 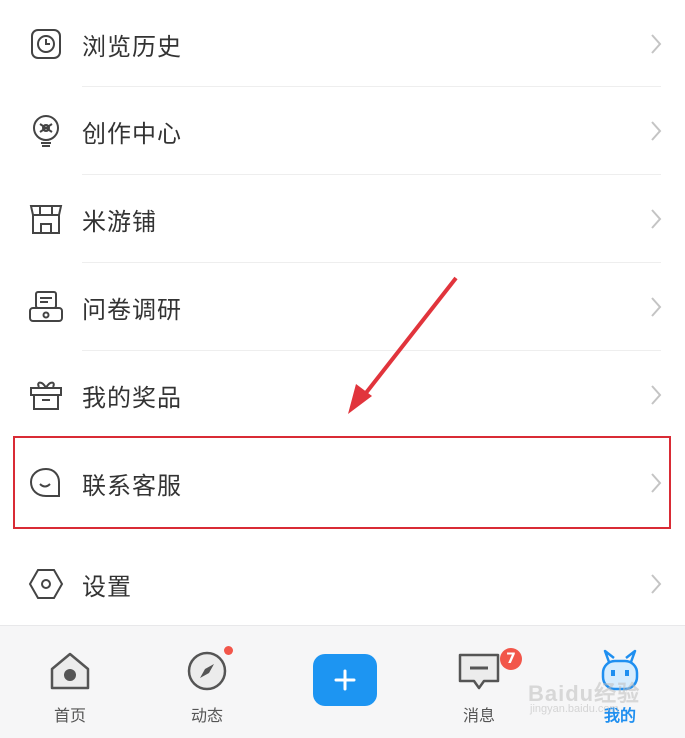 What do you see at coordinates (342, 584) in the screenshot?
I see `menu-item-settings: 设置` at bounding box center [342, 584].